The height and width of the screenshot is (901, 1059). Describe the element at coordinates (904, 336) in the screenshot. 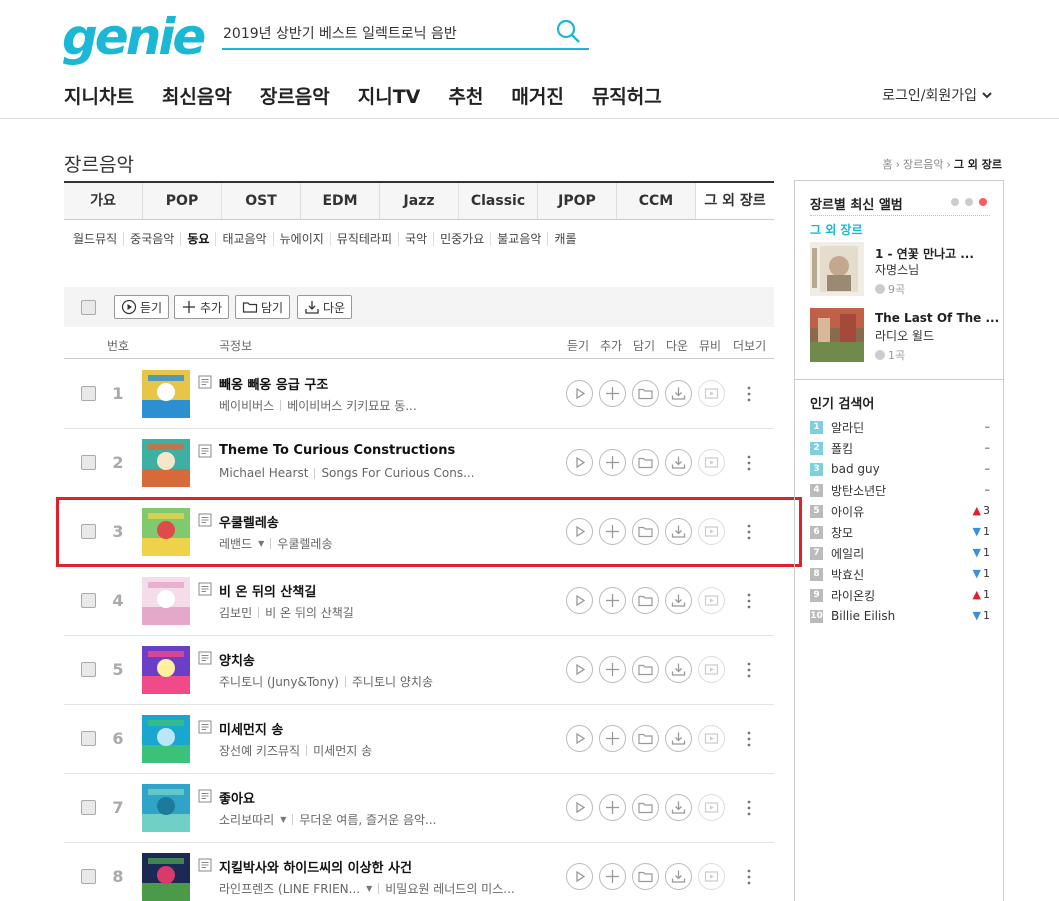

I see `album-item: The Last Of The ... 라디오 윌드 1곡` at that location.